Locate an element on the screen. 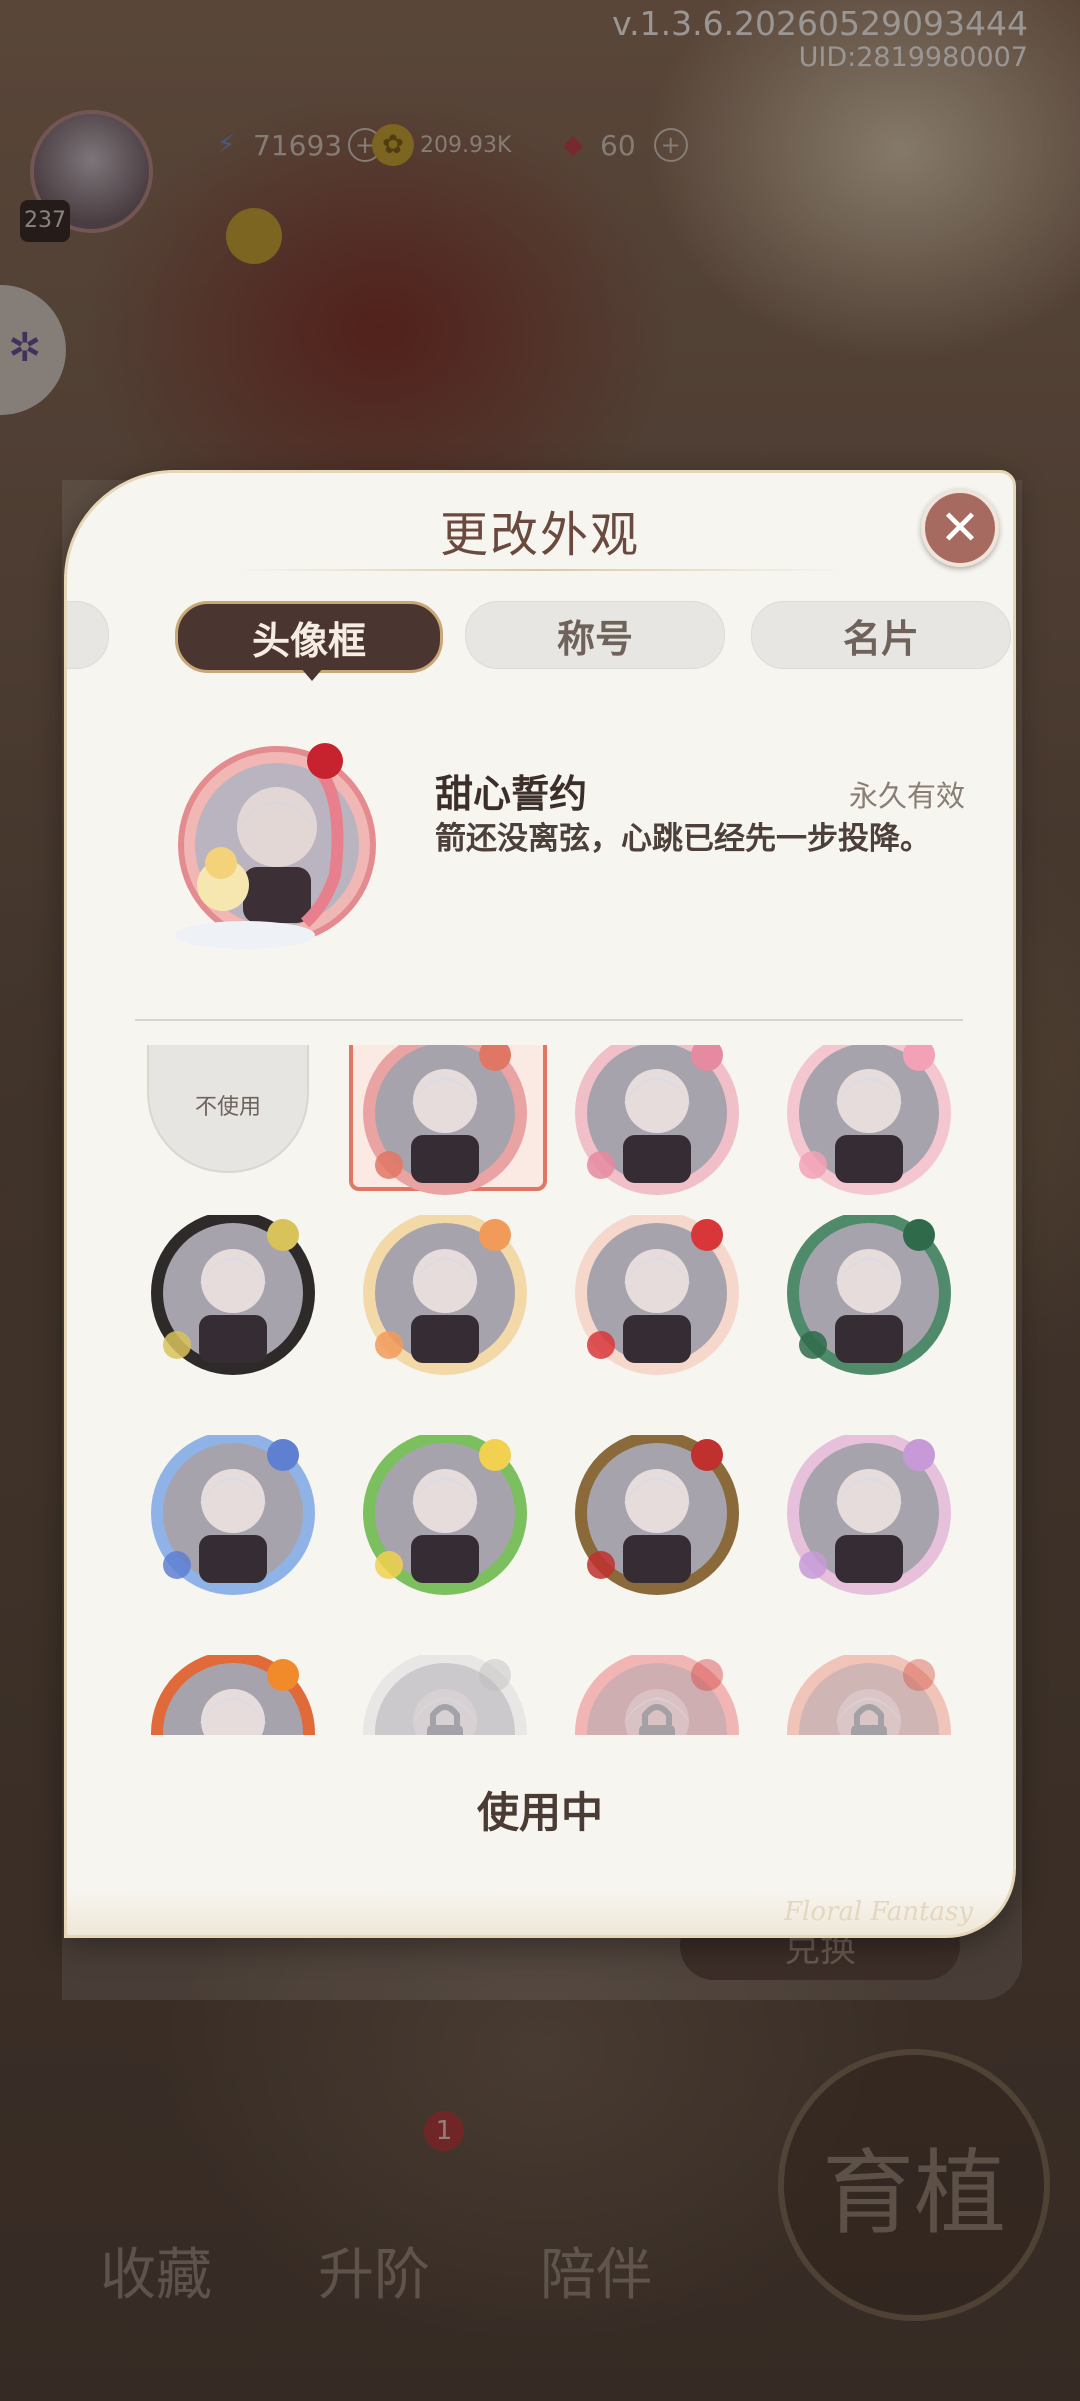 The width and height of the screenshot is (1080, 2401). frame-description: 箭还没离弦，心跳已经先一步投降。 is located at coordinates (683, 839).